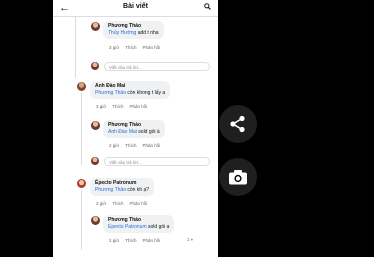 This screenshot has height=257, width=374. Describe the element at coordinates (122, 183) in the screenshot. I see `comment-author: Épecto Patronum` at that location.